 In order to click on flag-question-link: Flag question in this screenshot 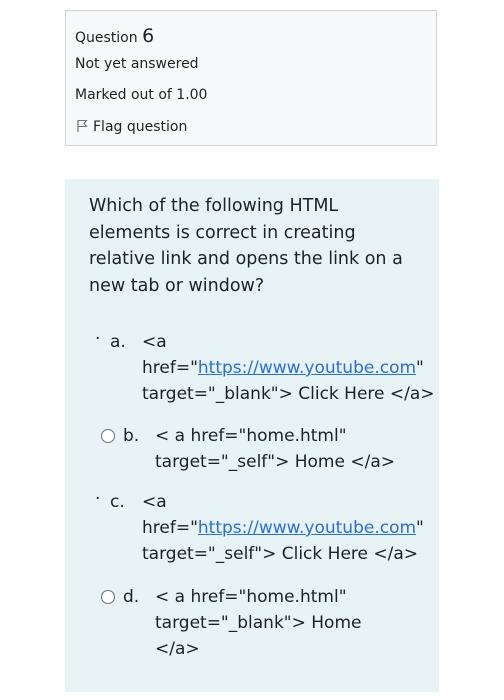, I will do `click(131, 127)`.